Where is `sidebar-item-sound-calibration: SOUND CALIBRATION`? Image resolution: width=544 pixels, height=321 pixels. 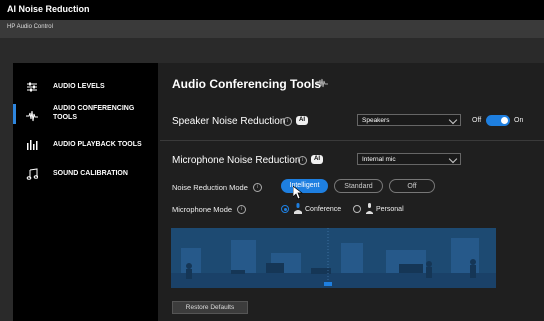
sidebar-item-sound-calibration: SOUND CALIBRATION is located at coordinates (85, 173).